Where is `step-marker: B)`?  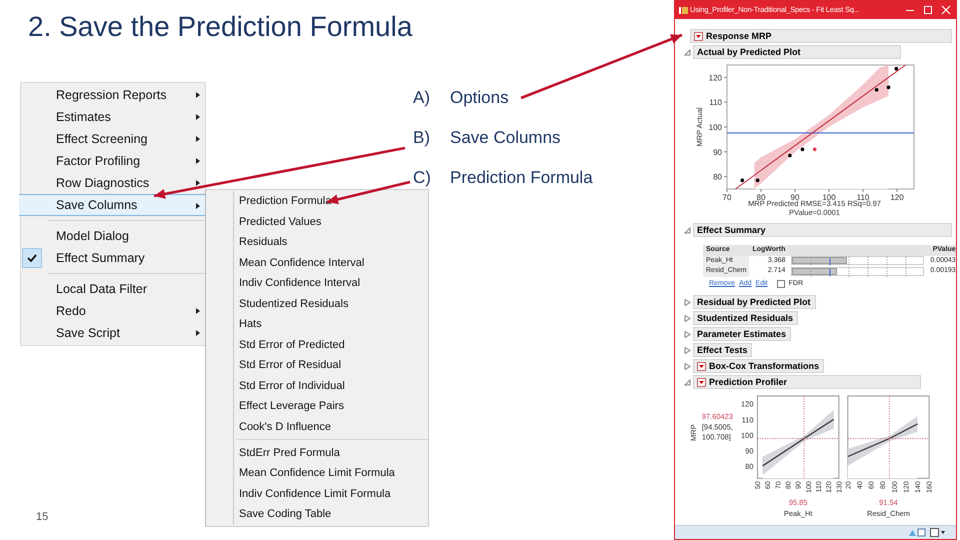 step-marker: B) is located at coordinates (422, 138).